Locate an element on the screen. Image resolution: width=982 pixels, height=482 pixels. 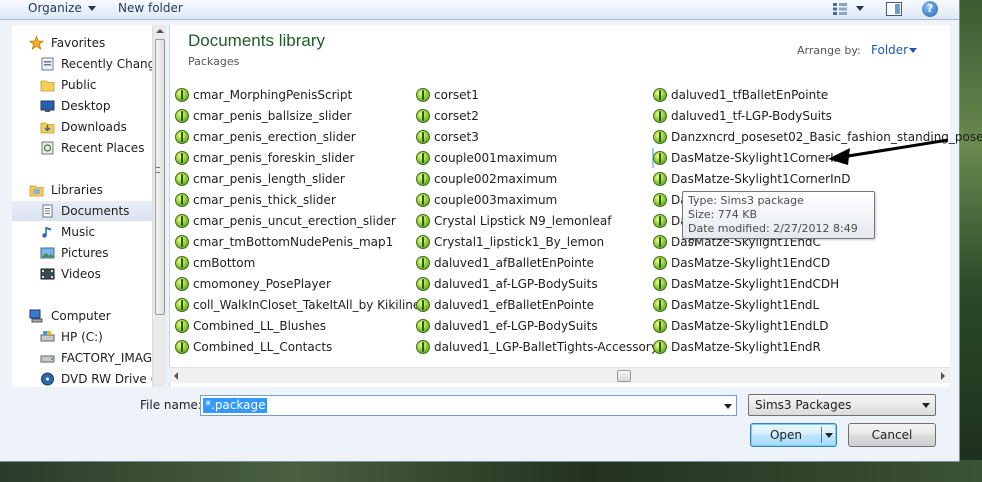
file-name: DasMatze-Skylight1EndR is located at coordinates (746, 347).